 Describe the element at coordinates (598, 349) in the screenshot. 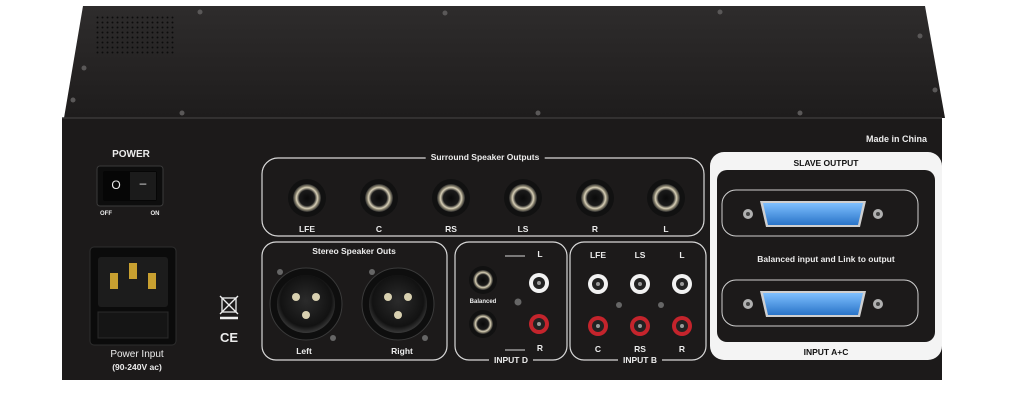

I see `input-b-bottom-c: C` at that location.